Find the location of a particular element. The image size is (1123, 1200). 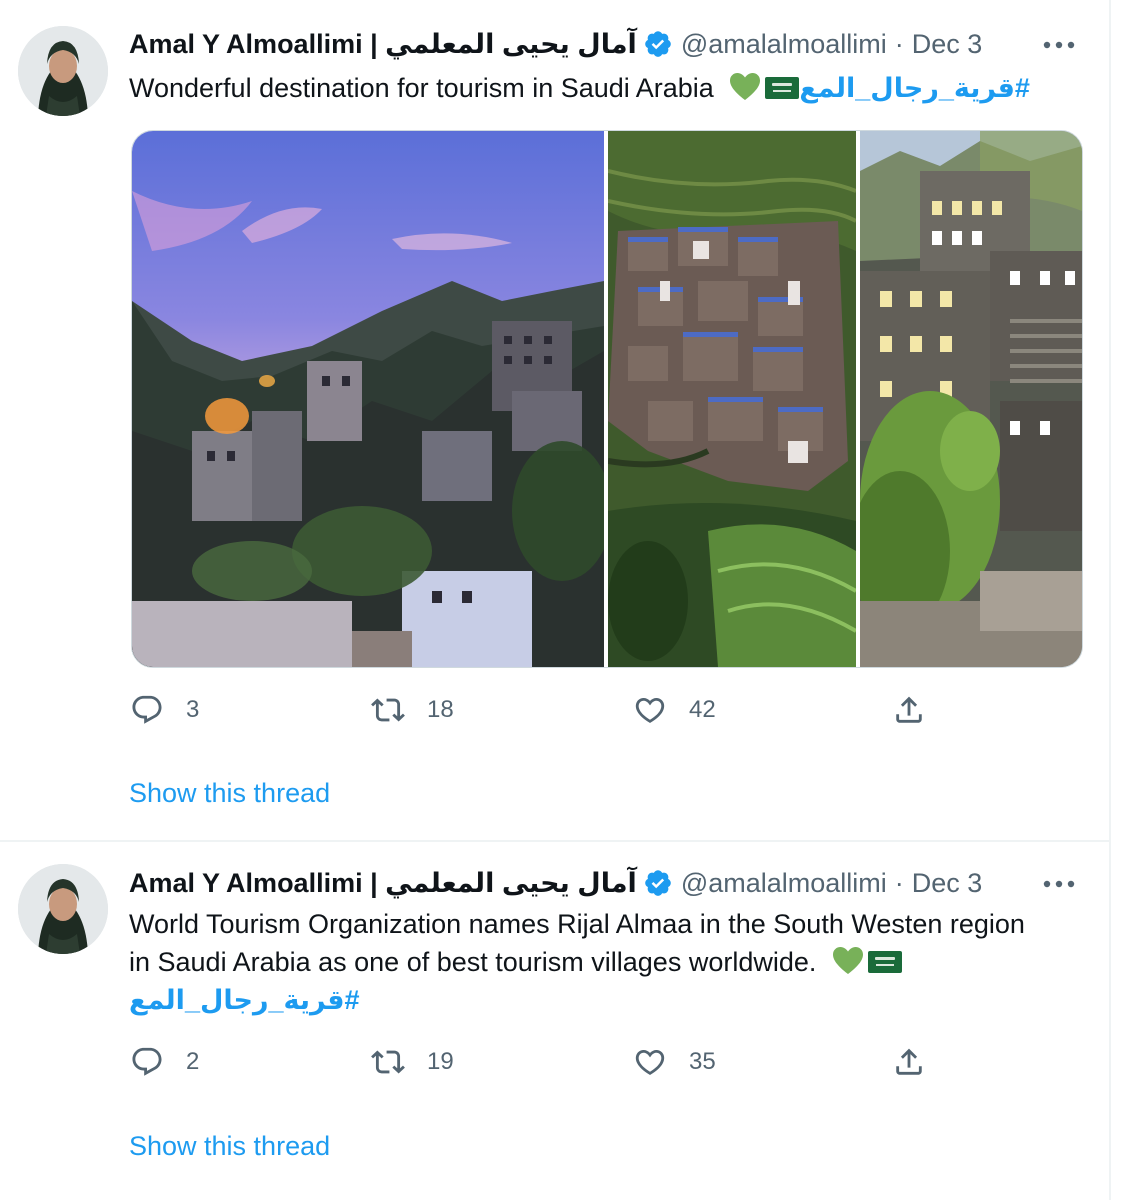

tweet-actions: 3 18 42 is located at coordinates (530, 710).